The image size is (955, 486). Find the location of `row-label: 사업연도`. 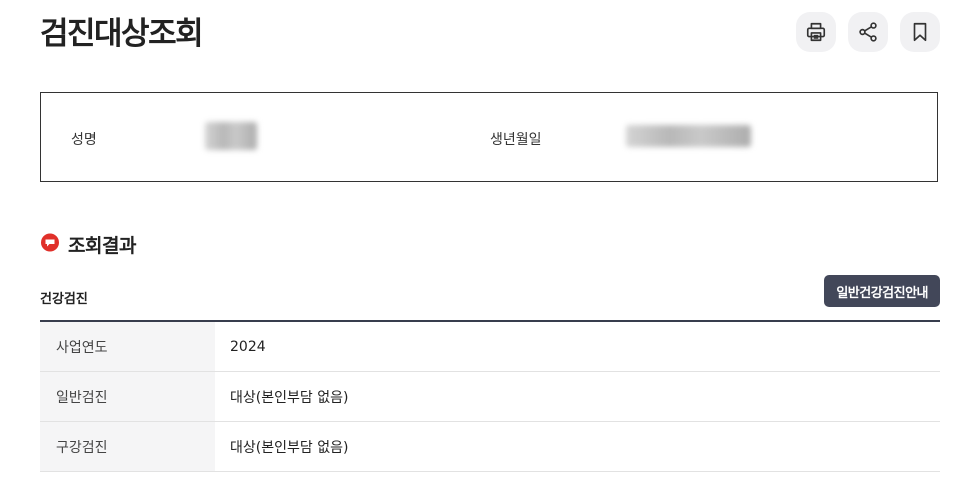

row-label: 사업연도 is located at coordinates (127, 346).